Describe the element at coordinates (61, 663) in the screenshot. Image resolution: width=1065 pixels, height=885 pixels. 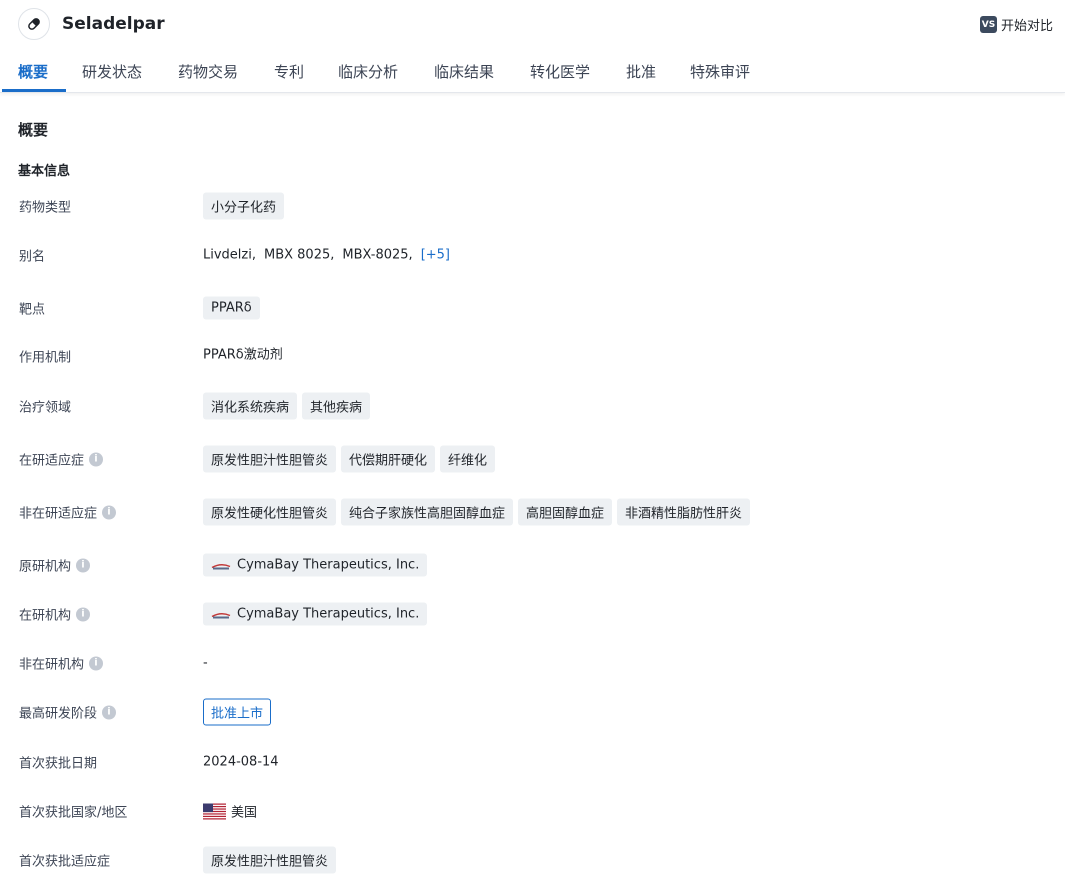
I see `field-label: 非在研机构 i` at that location.